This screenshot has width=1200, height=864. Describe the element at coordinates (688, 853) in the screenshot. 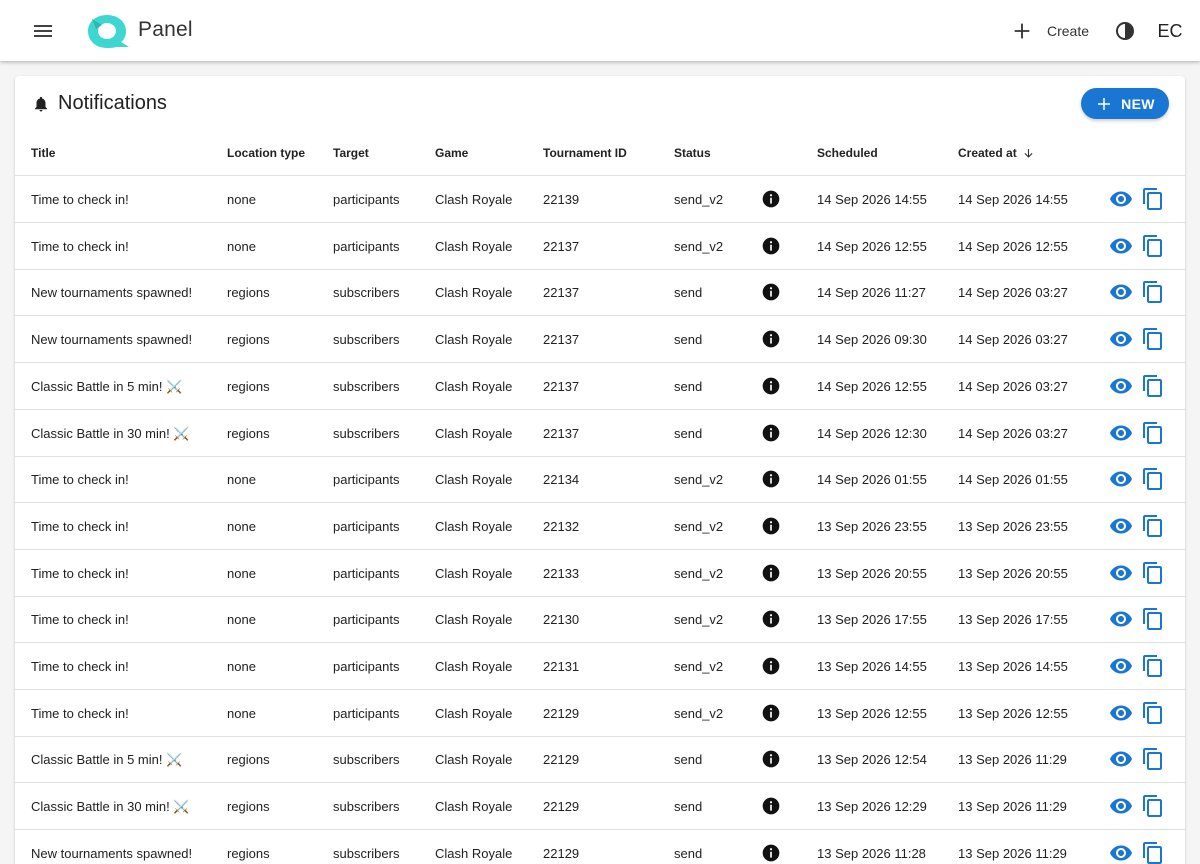

I see `cell-status: send` at that location.